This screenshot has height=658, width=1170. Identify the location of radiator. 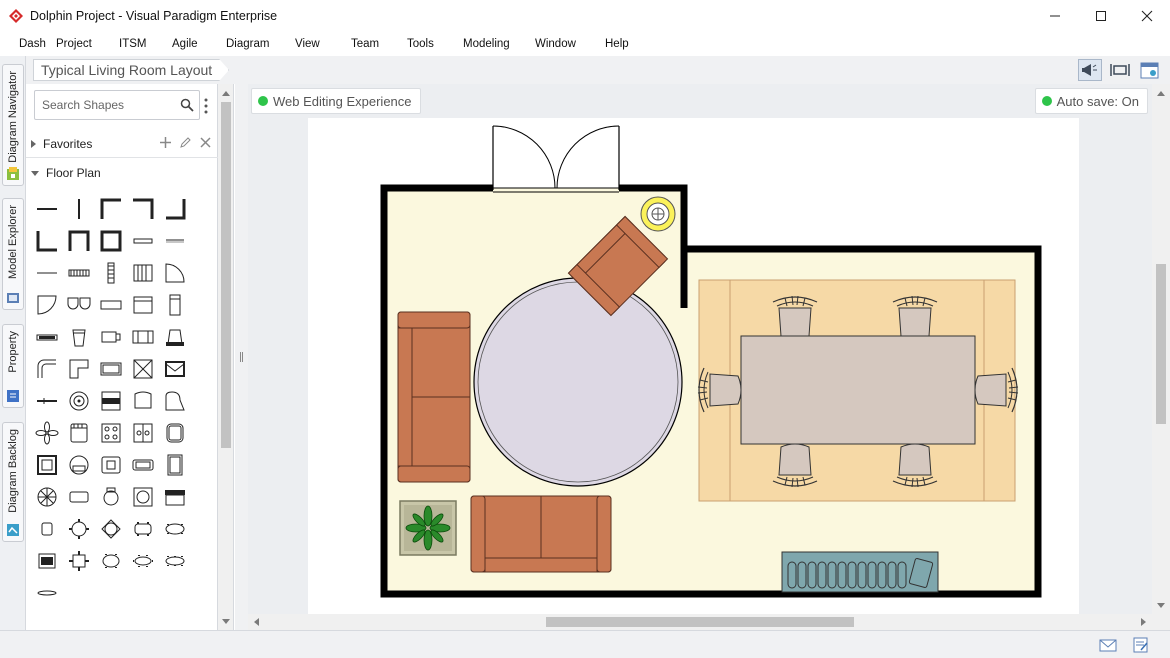
(860, 572).